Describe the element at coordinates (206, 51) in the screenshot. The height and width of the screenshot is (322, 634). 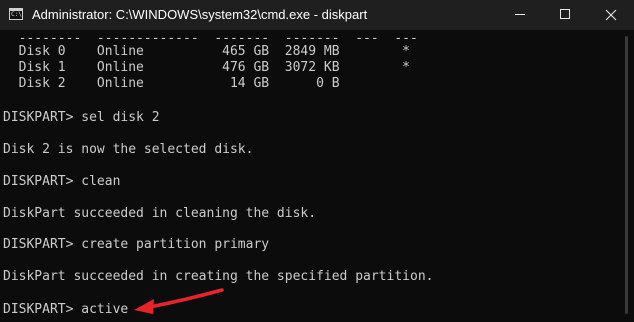
I see `console-line-disk-0: Disk 0 Online 465 GB 2849 MB *` at that location.